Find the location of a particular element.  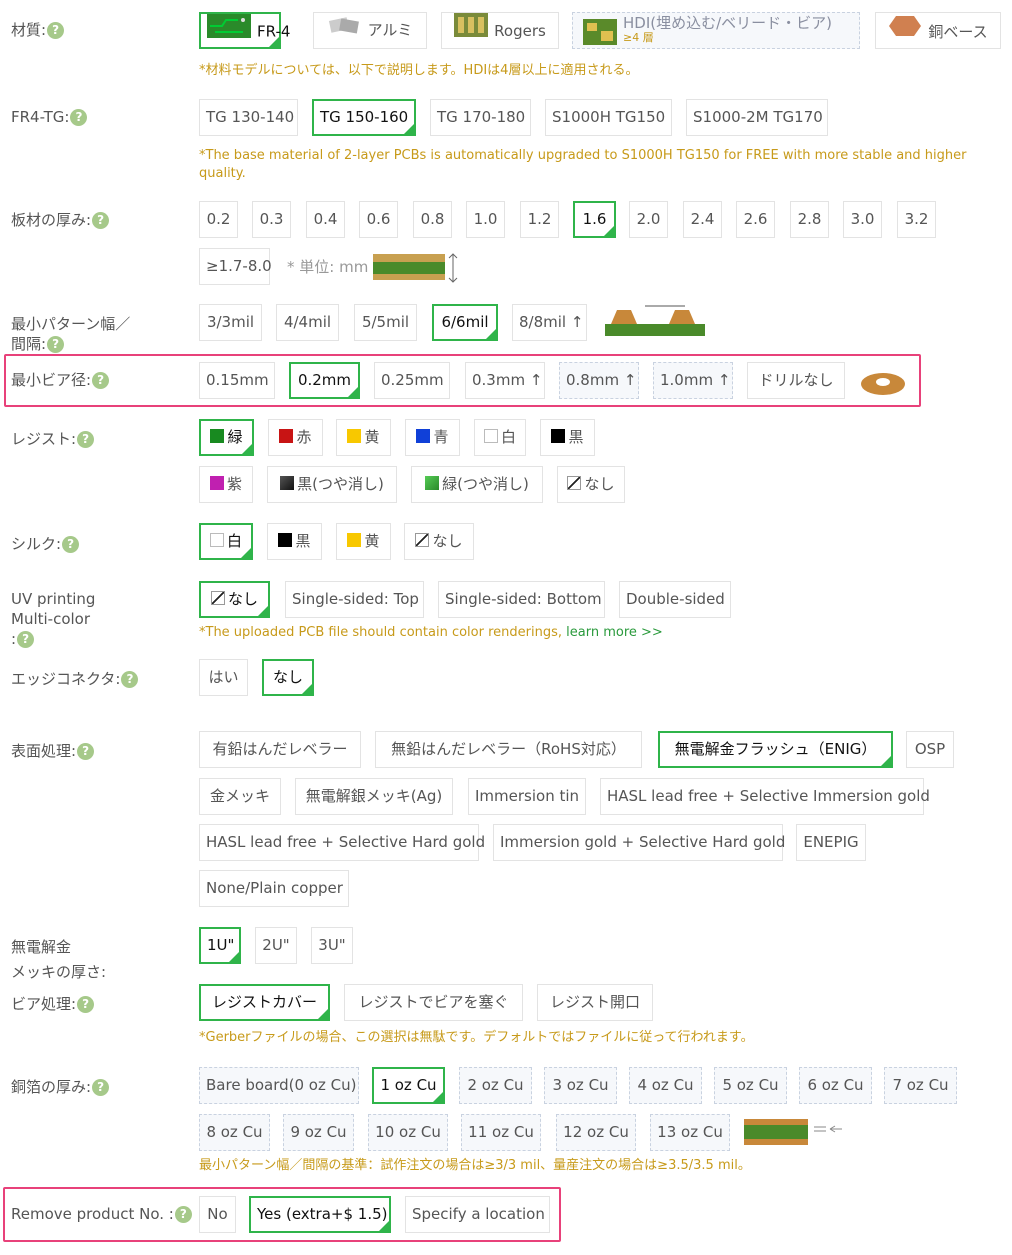

remove-option-specify: Specify a location is located at coordinates (477, 1214).